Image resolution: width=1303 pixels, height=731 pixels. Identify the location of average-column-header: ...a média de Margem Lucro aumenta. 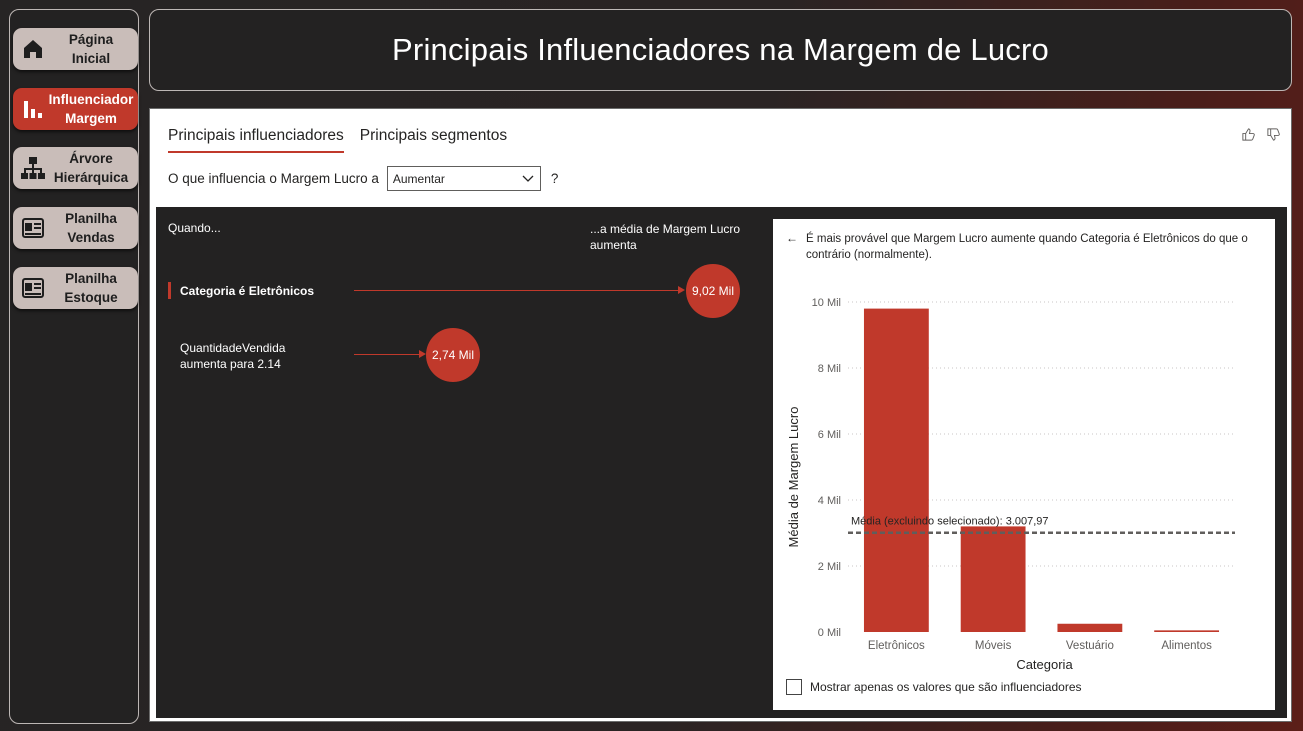
(665, 237).